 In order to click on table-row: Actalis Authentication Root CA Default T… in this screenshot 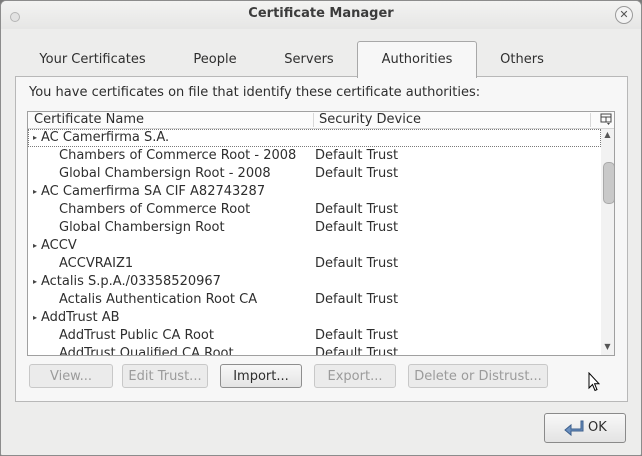, I will do `click(314, 300)`.